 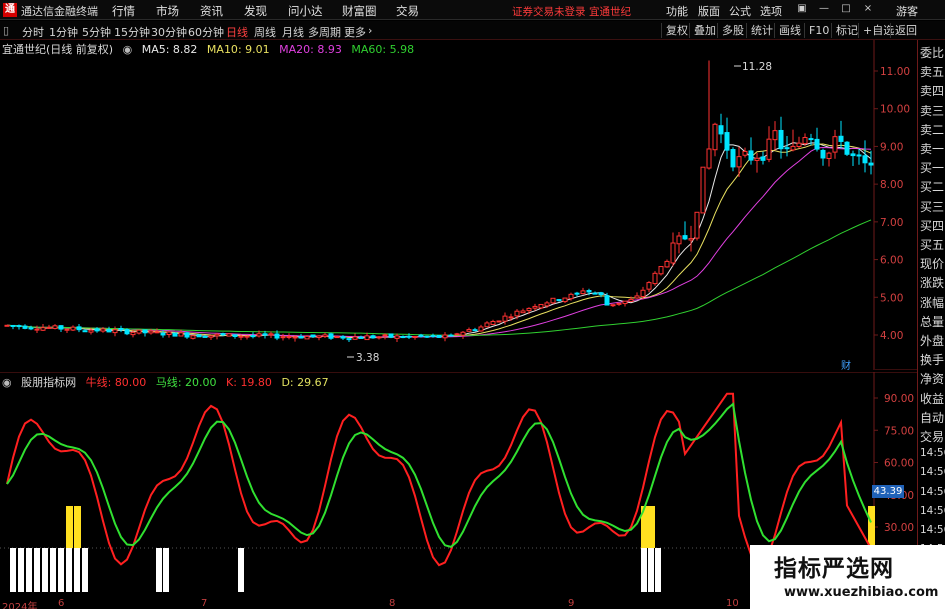 What do you see at coordinates (169, 32) in the screenshot?
I see `tab-30min: 30分钟` at bounding box center [169, 32].